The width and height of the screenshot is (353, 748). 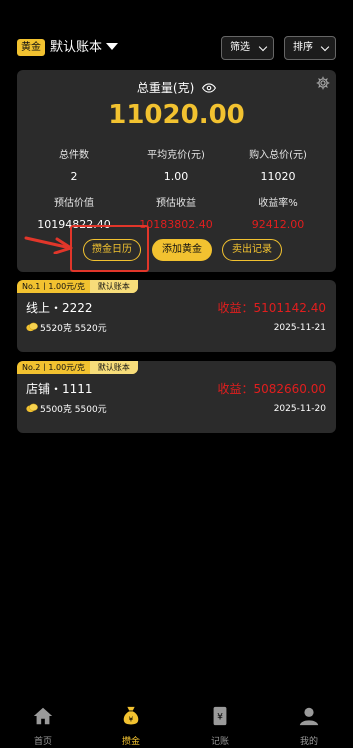 I want to click on record-title: 线上・2222, so click(x=59, y=308).